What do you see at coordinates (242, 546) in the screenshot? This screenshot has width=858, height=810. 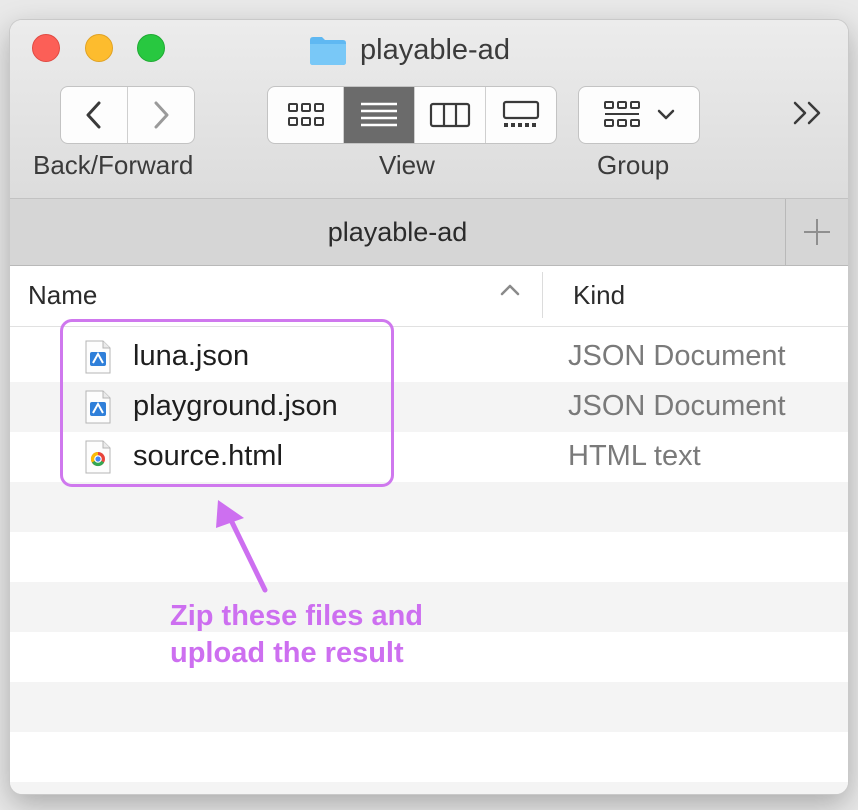 I see `annotation-arrow-icon` at bounding box center [242, 546].